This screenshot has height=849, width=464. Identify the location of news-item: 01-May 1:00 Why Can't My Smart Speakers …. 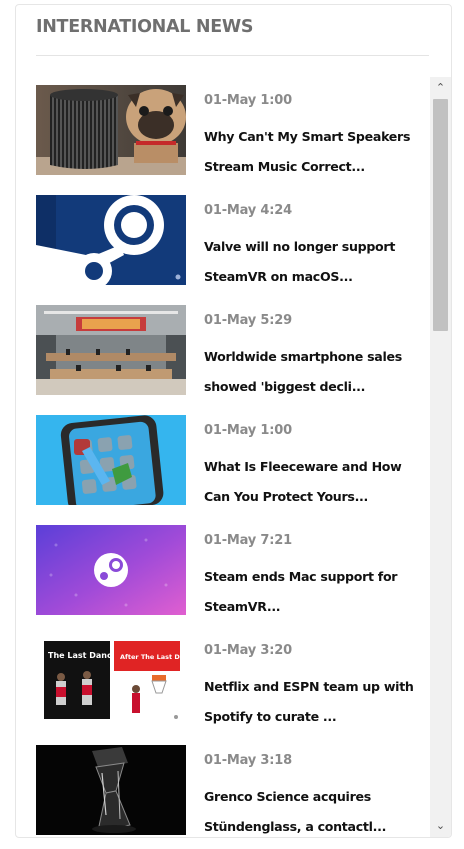
(232, 131).